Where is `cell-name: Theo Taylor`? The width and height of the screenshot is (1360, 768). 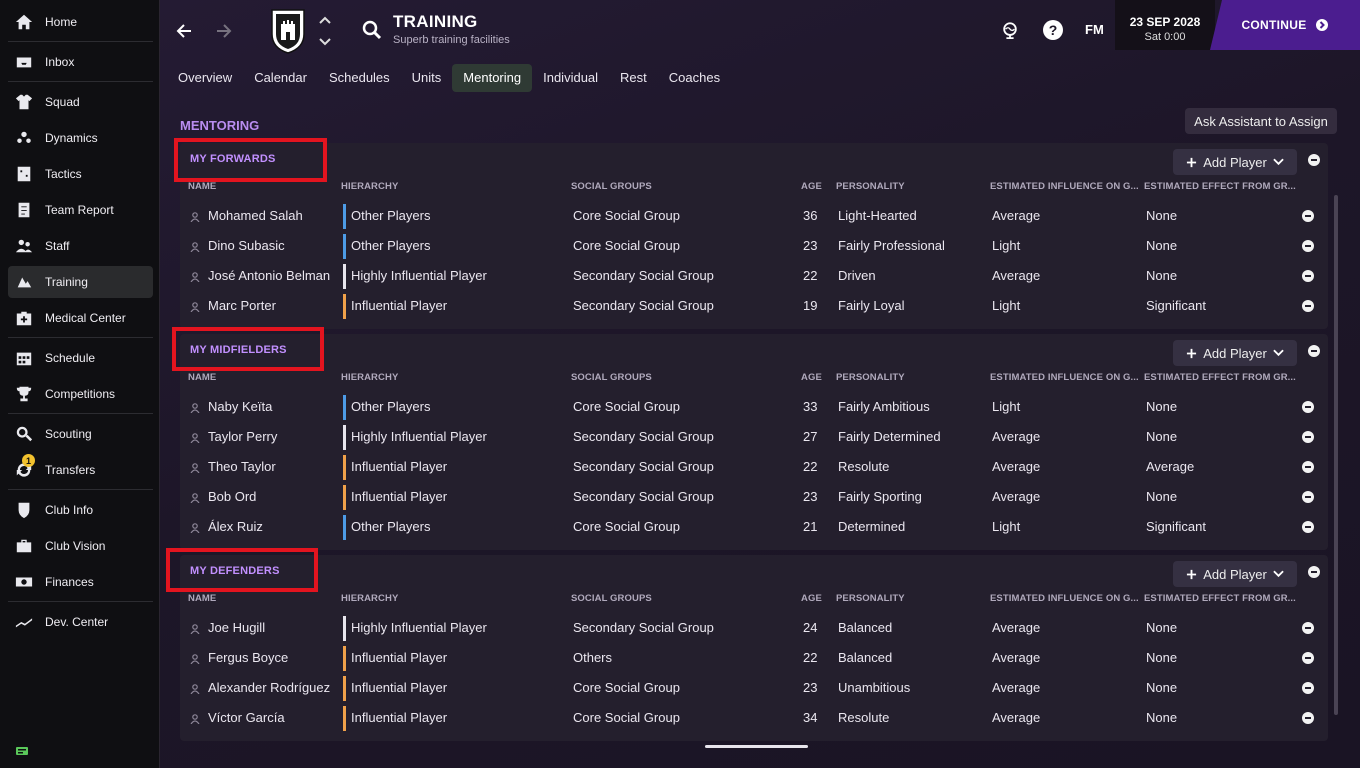 cell-name: Theo Taylor is located at coordinates (242, 466).